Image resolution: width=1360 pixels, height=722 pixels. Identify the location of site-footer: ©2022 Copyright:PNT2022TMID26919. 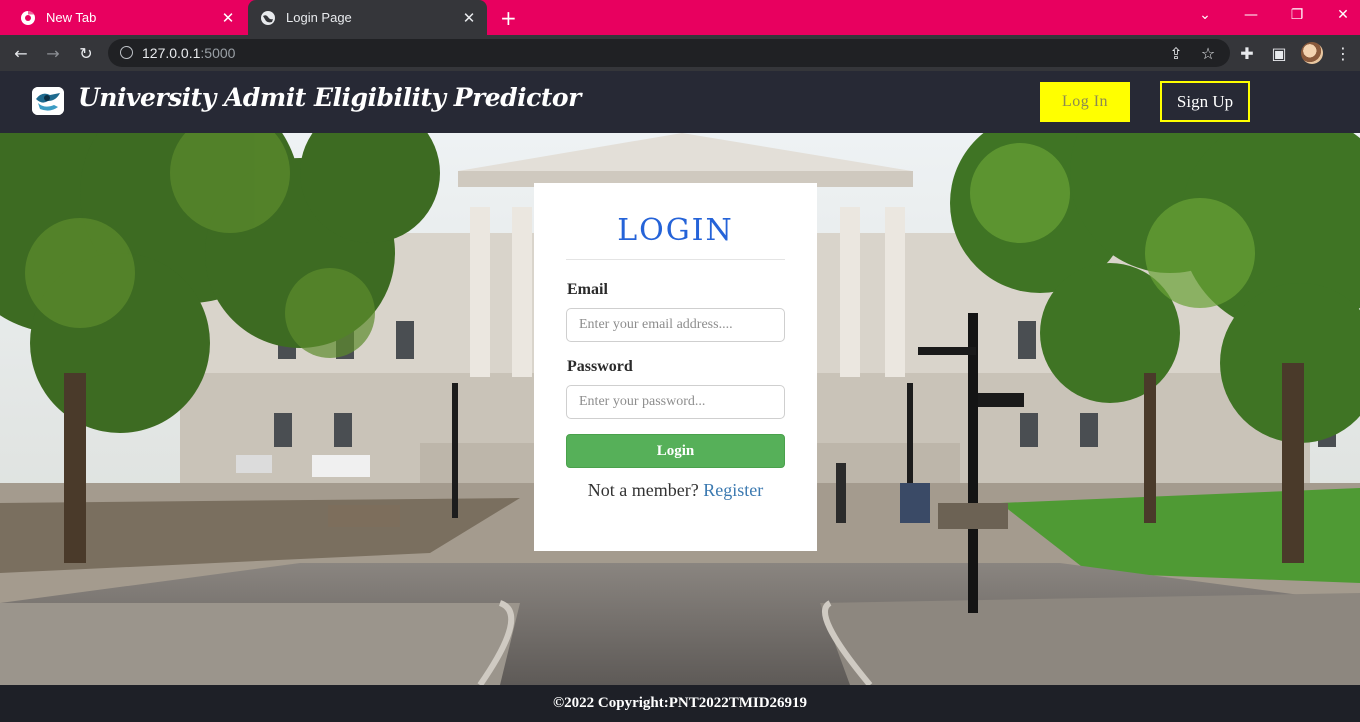
(680, 703).